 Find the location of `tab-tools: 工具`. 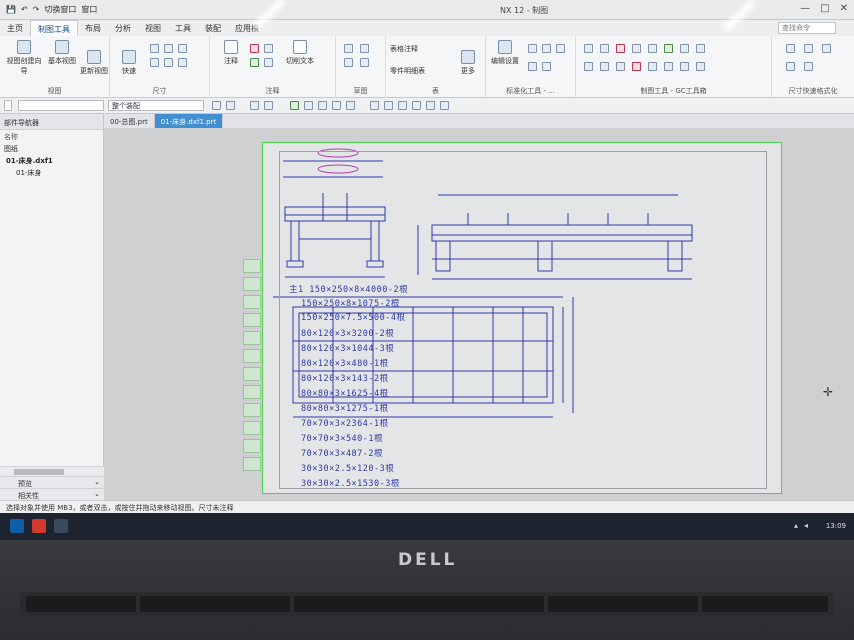

tab-tools: 工具 is located at coordinates (183, 28).